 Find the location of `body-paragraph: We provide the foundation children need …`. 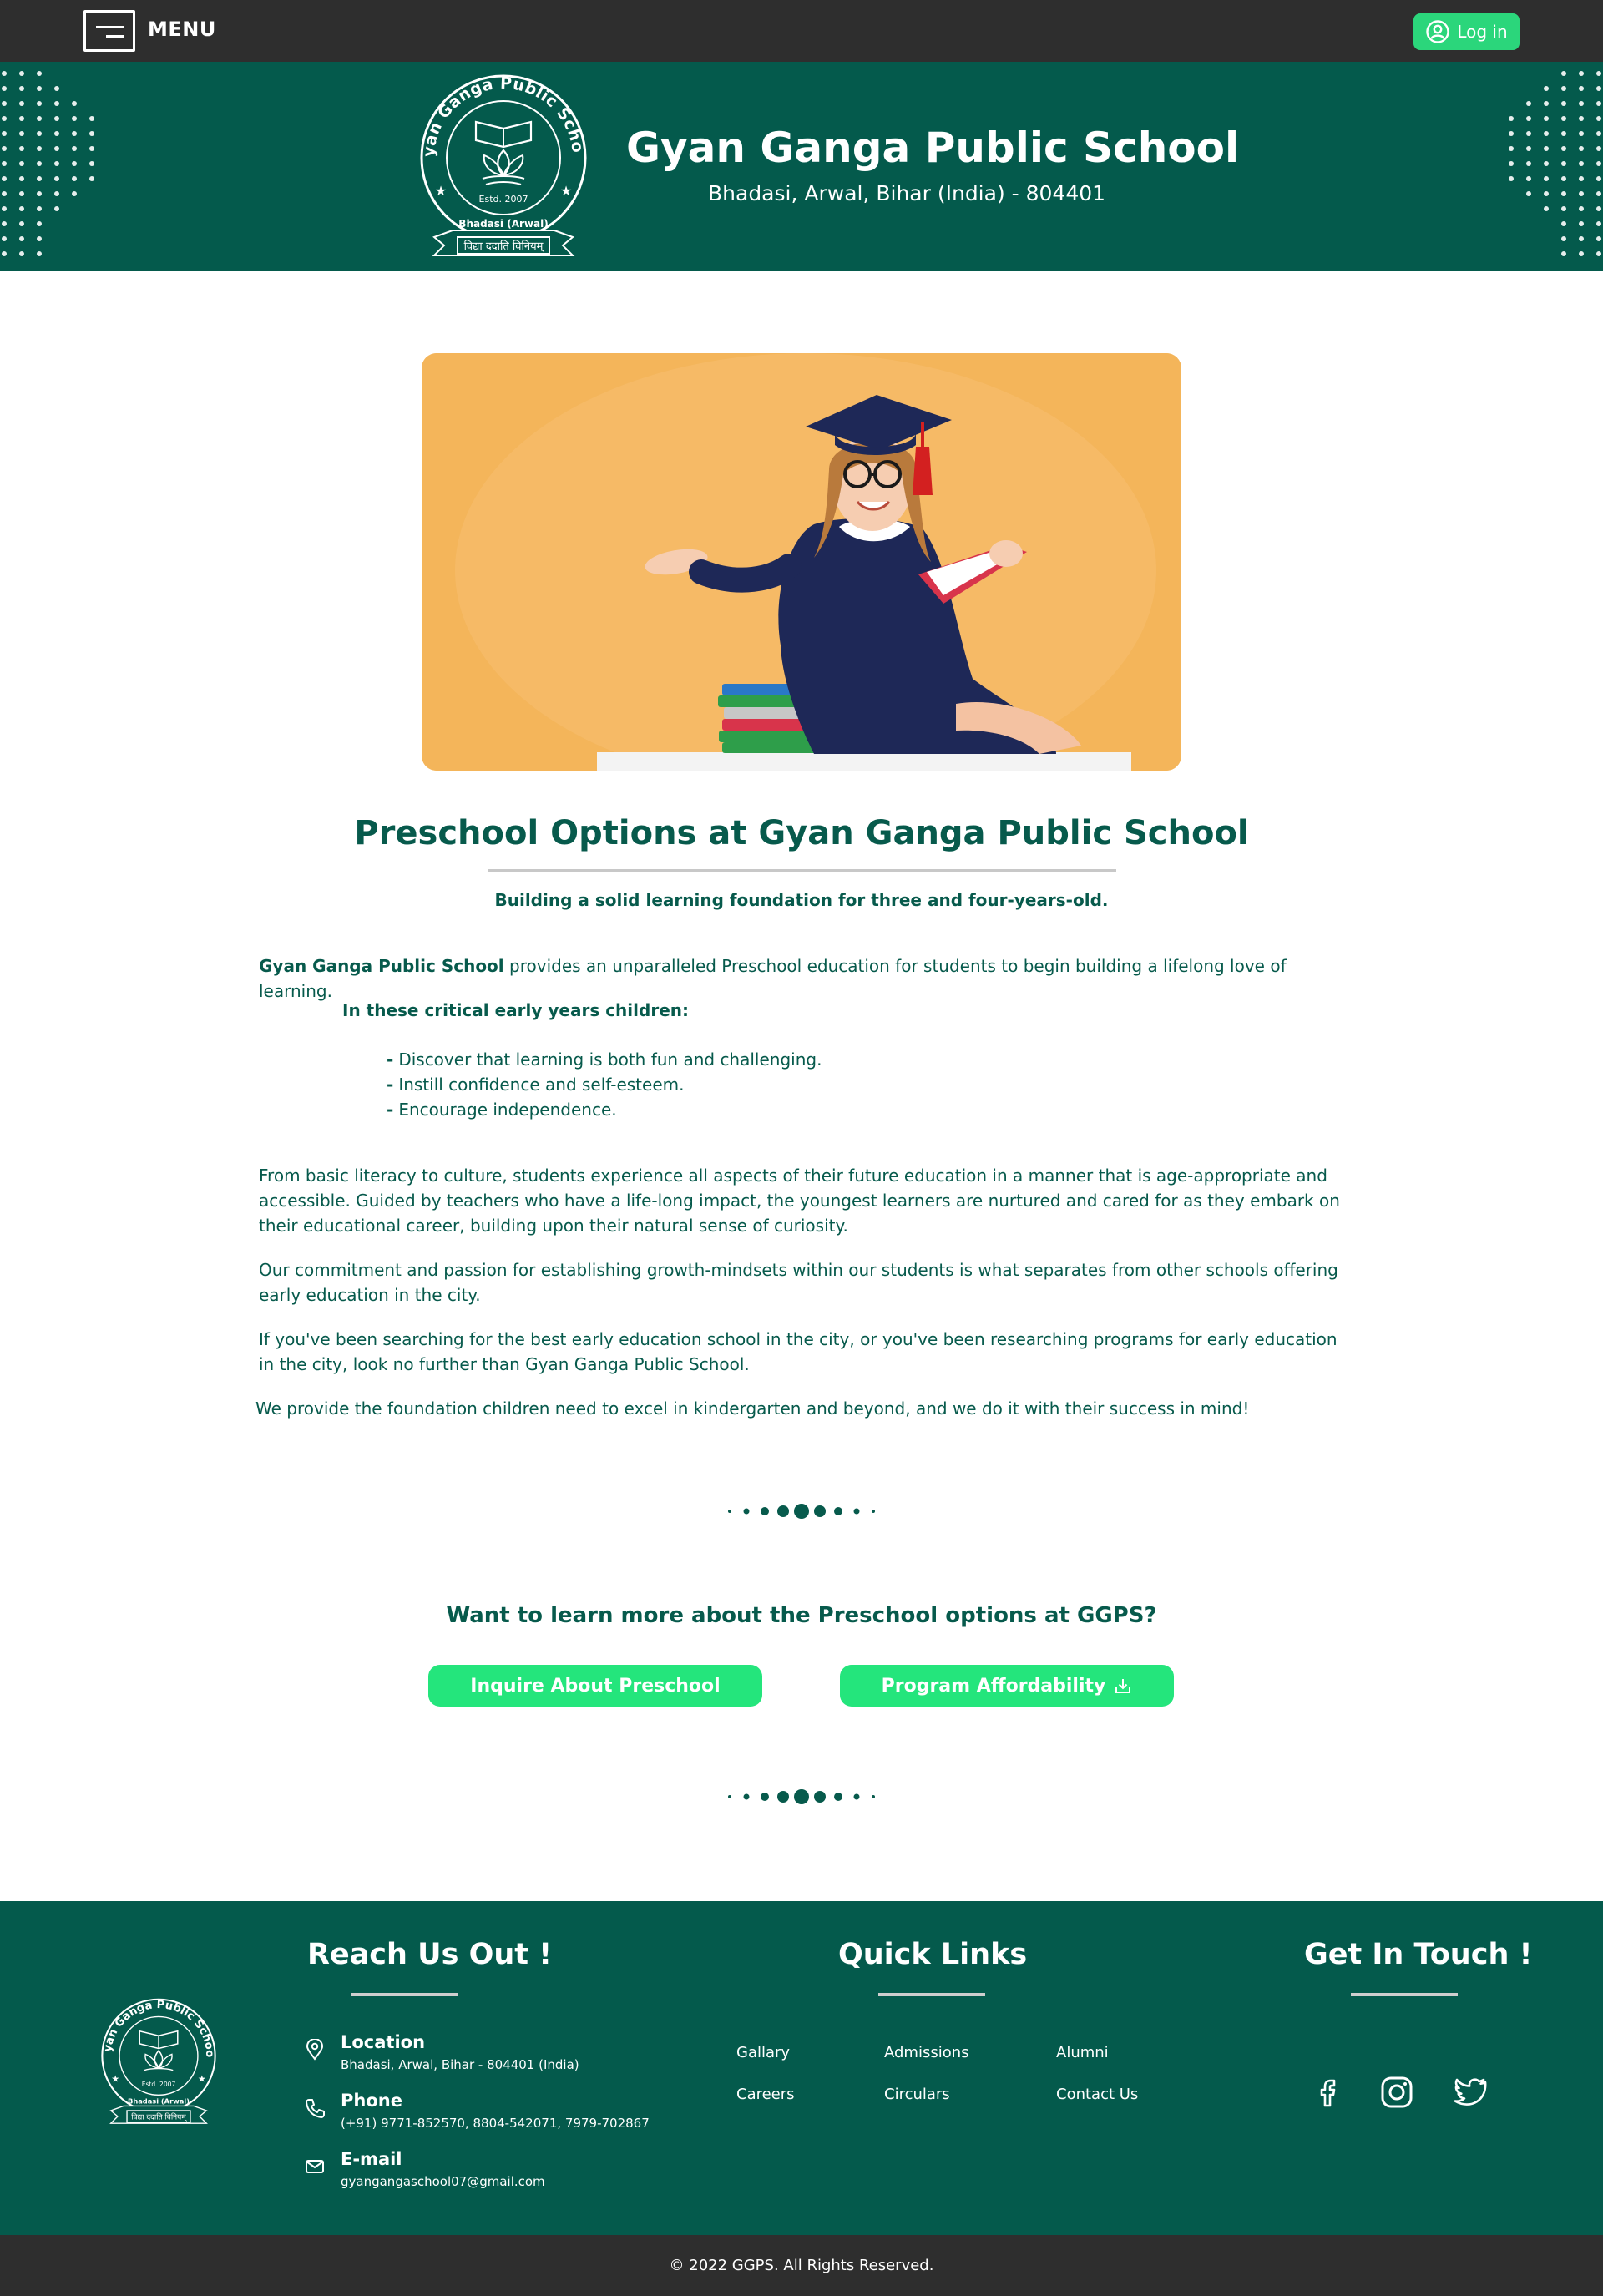

body-paragraph: We provide the foundation children need … is located at coordinates (752, 1408).